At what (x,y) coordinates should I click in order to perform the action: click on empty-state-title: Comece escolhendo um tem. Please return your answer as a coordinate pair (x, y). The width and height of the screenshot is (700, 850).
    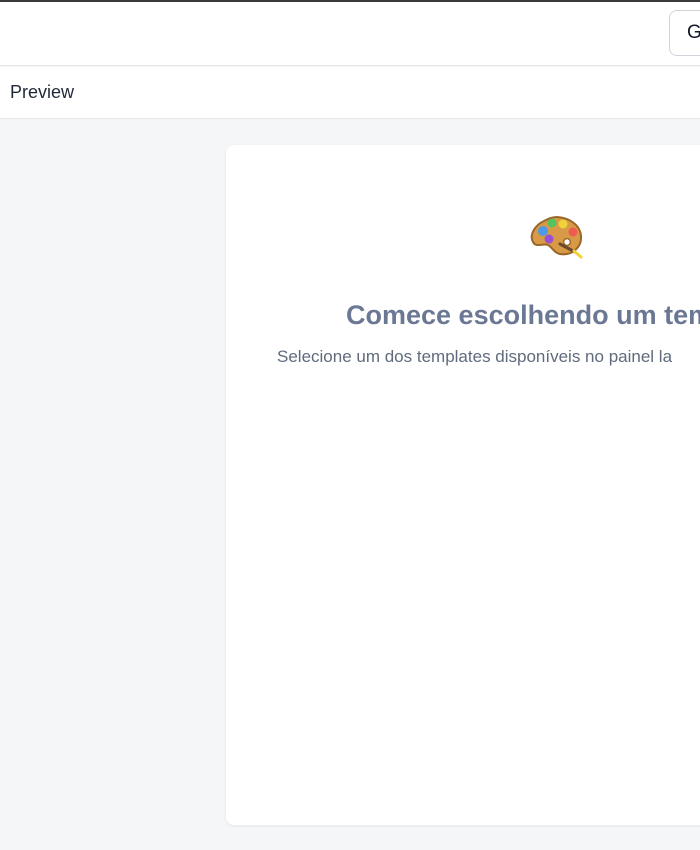
    Looking at the image, I should click on (523, 315).